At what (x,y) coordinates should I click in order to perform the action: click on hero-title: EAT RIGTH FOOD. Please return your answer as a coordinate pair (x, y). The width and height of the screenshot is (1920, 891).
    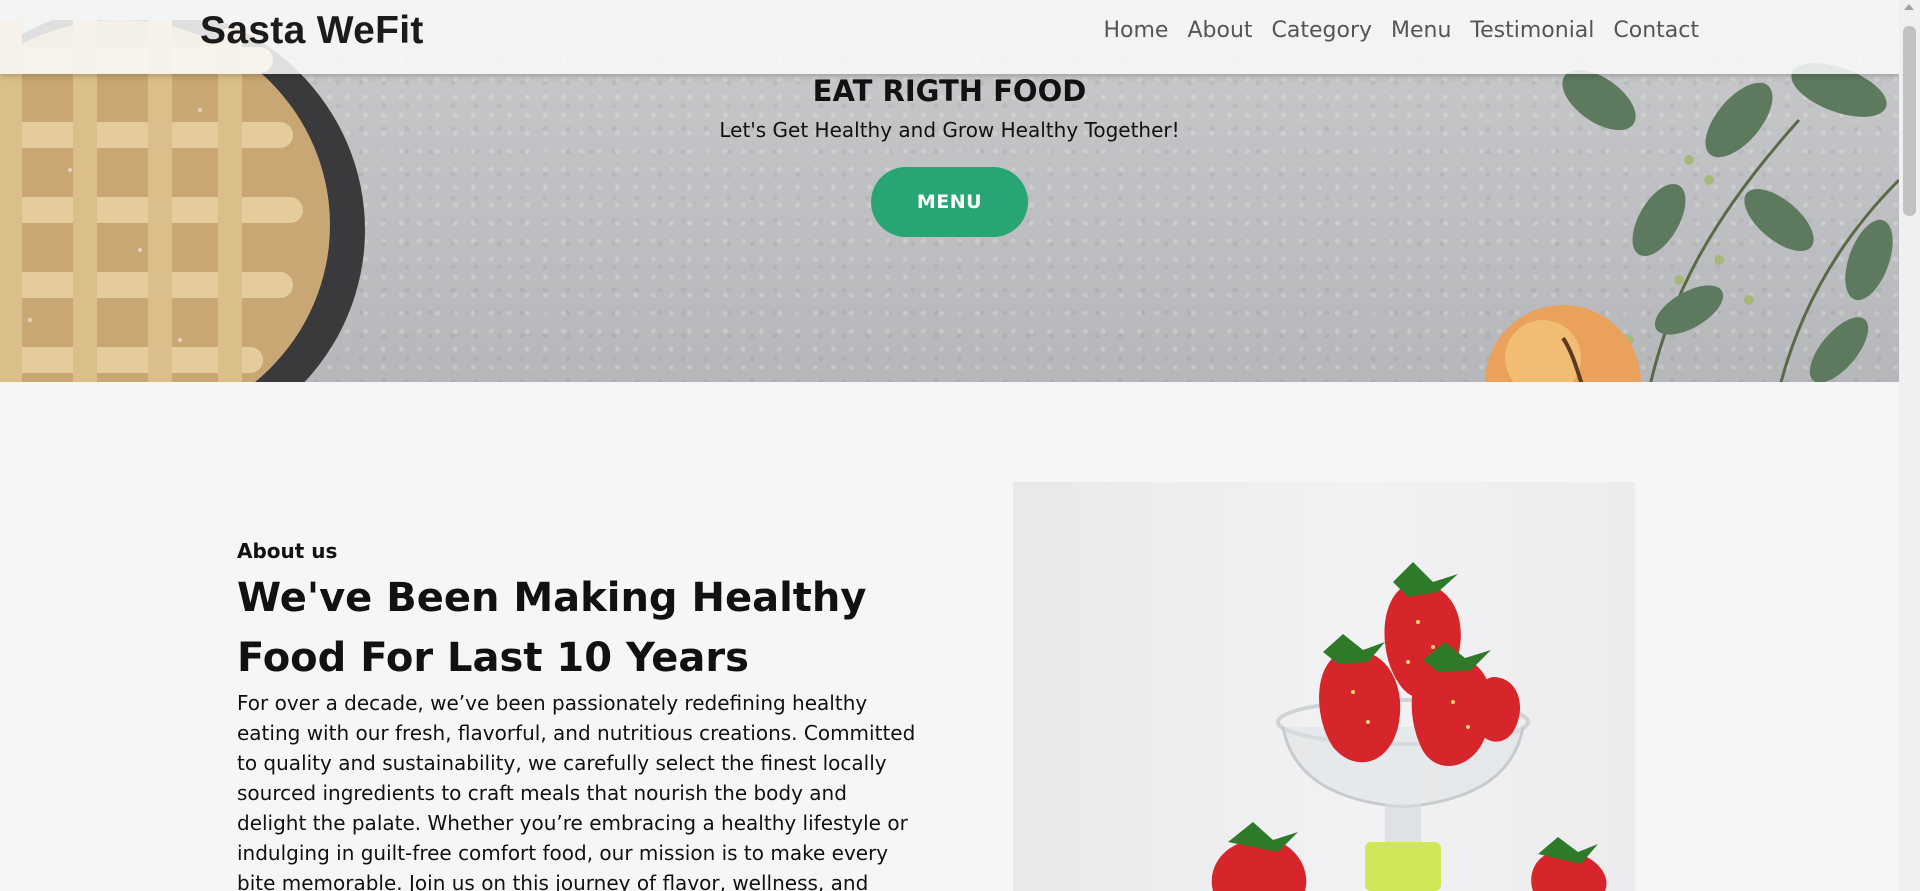
    Looking at the image, I should click on (949, 91).